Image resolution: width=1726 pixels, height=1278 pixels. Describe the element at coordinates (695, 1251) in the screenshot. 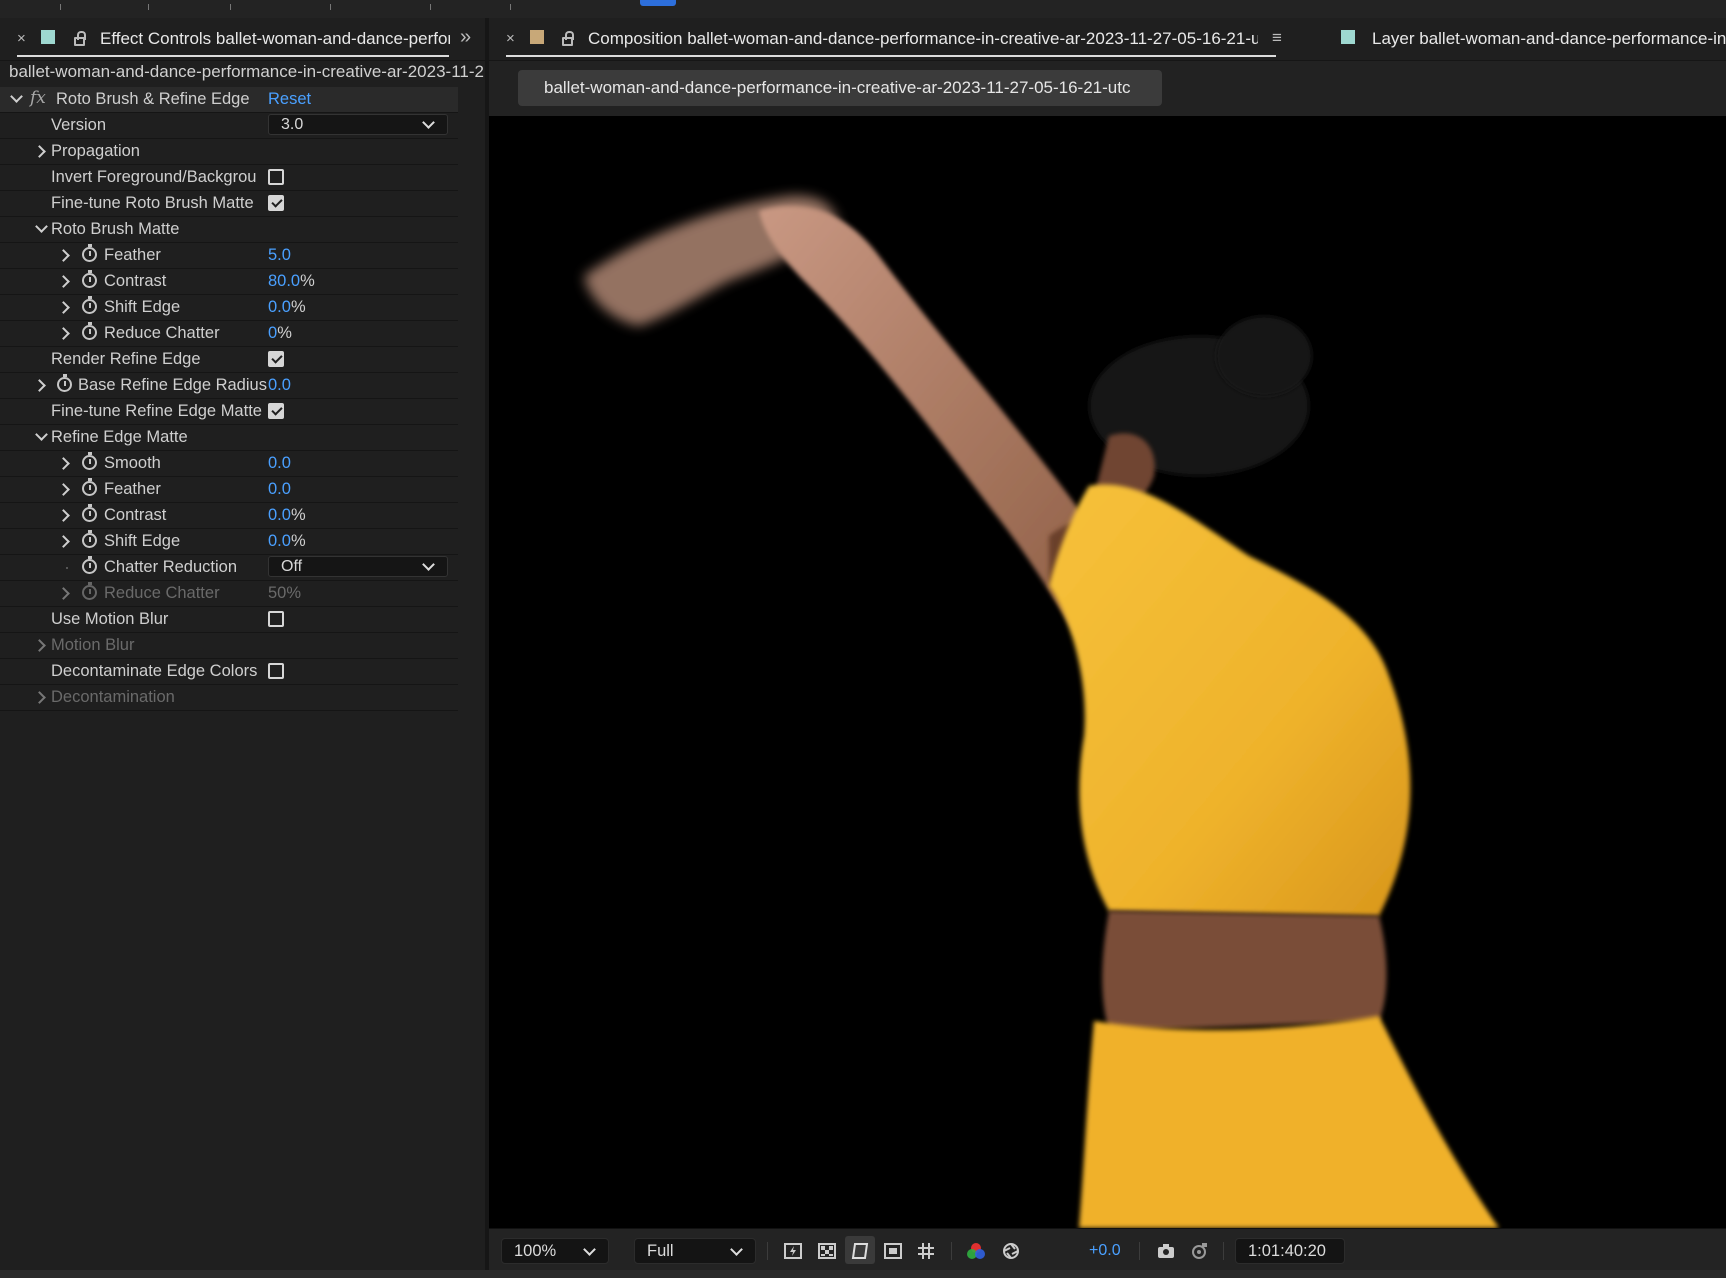

I see `resolution-dropdown: Full` at that location.